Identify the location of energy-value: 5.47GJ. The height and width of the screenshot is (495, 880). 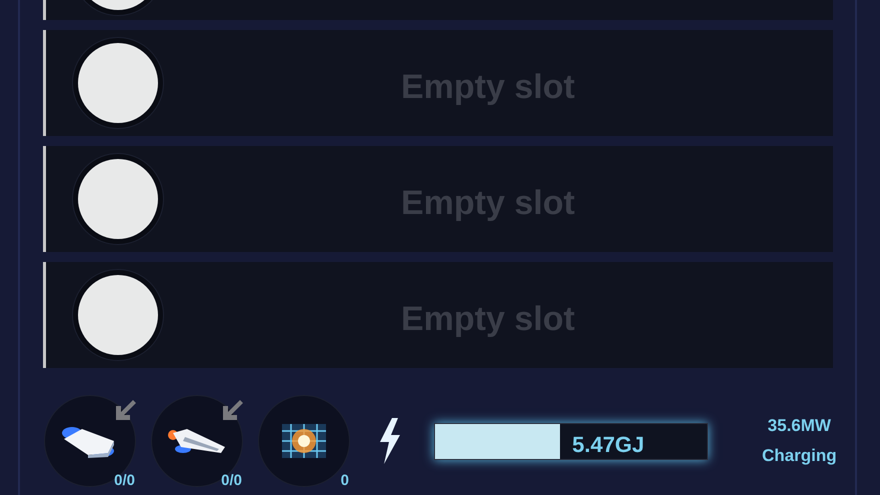
(608, 444).